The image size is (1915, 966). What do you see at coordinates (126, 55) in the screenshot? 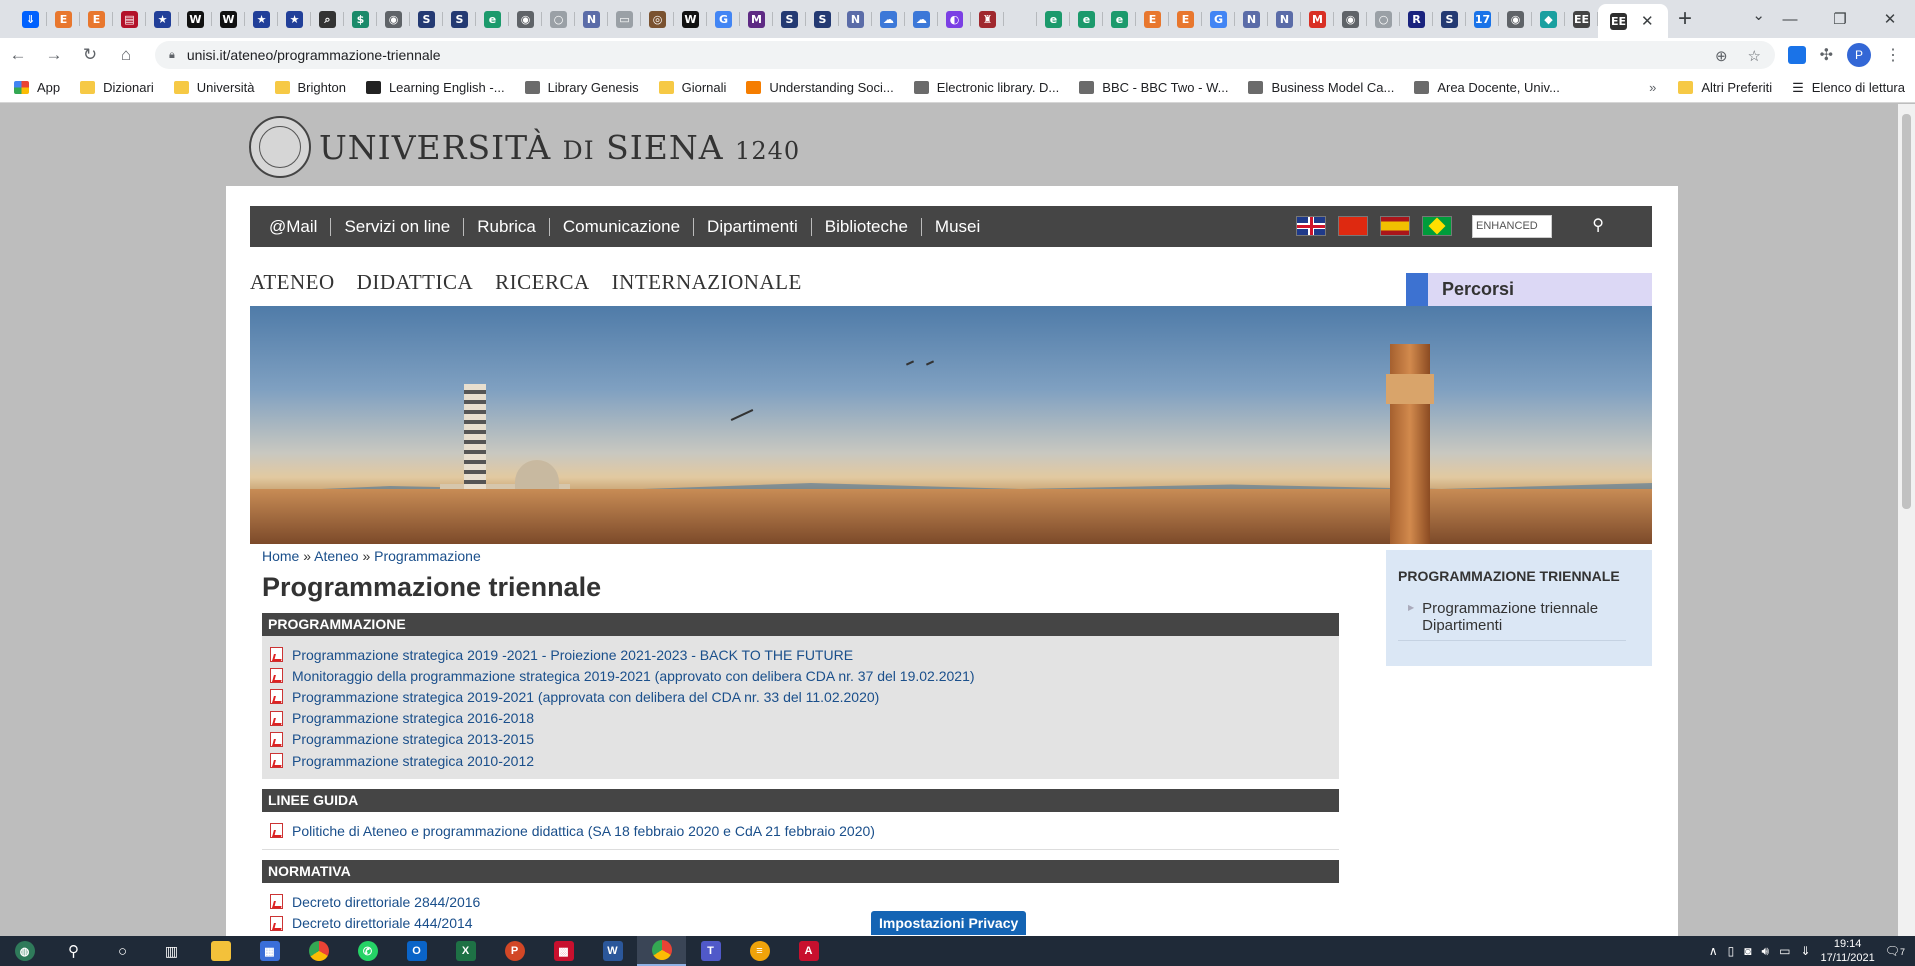
I see `home-icon: ⌂` at bounding box center [126, 55].